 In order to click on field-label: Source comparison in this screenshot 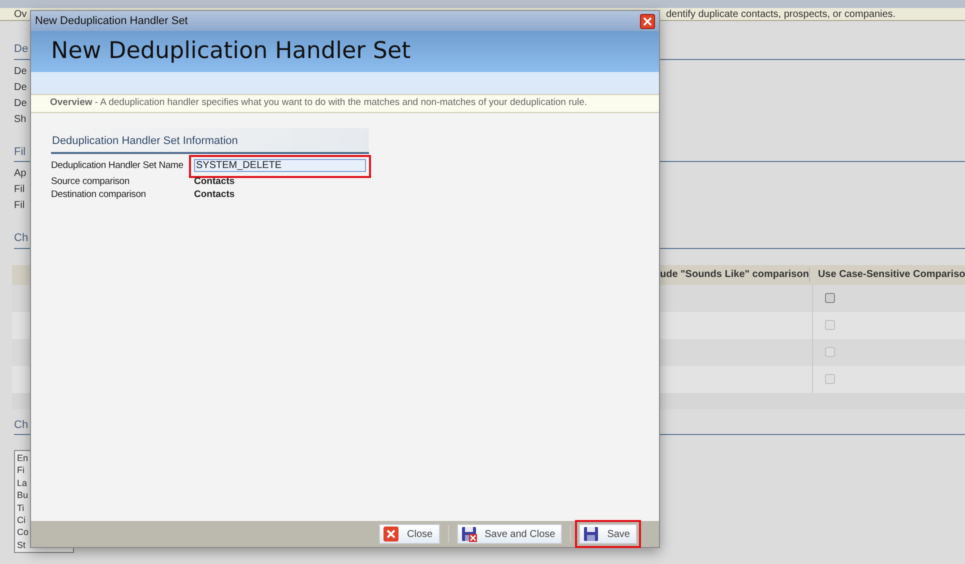, I will do `click(90, 182)`.